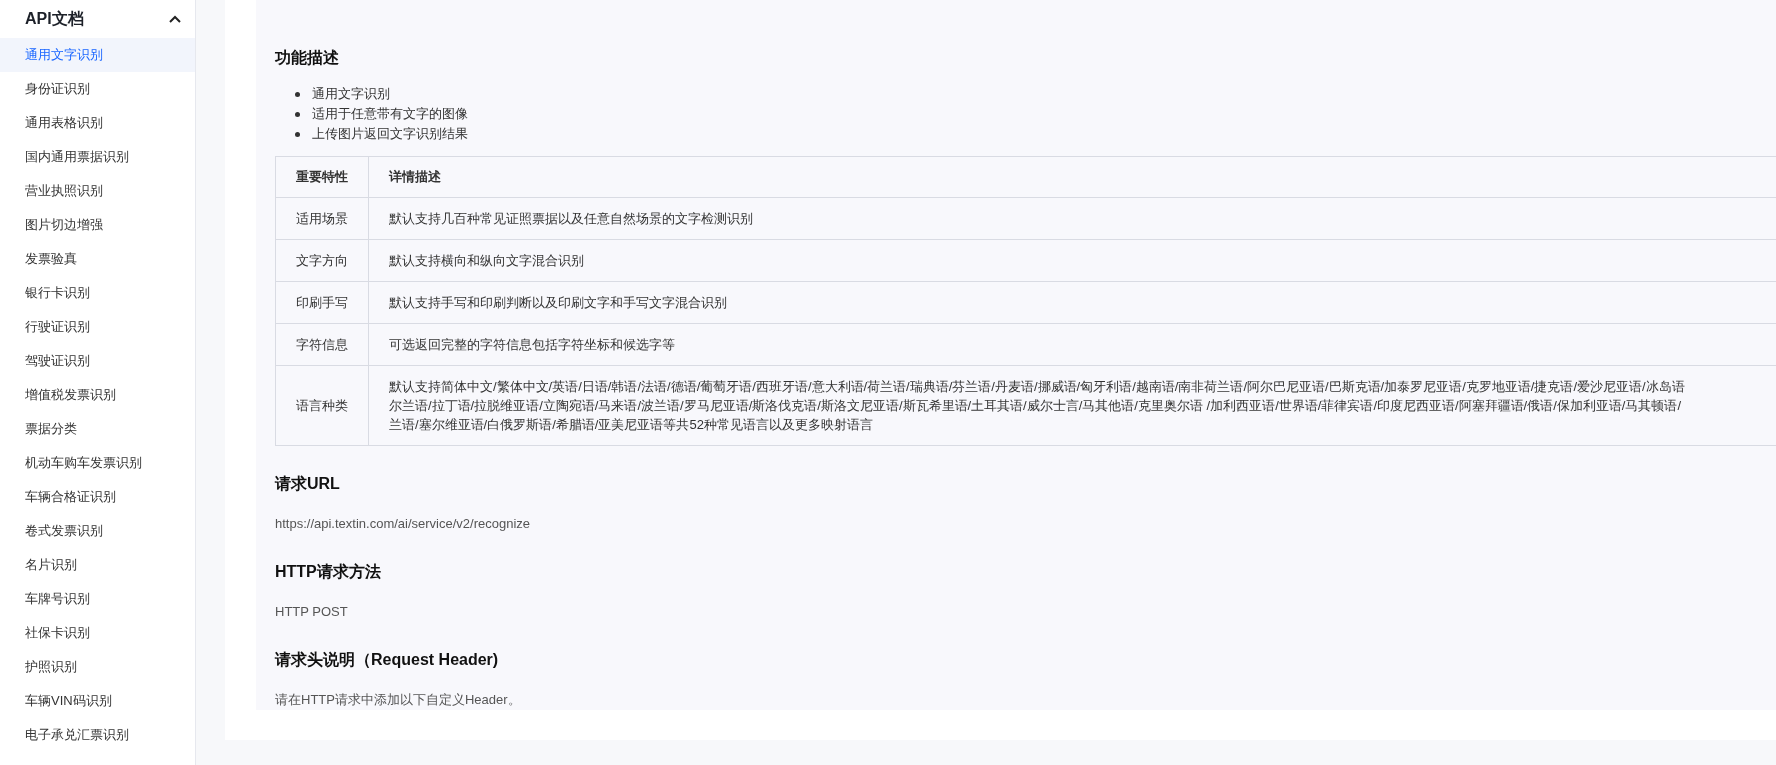  Describe the element at coordinates (322, 302) in the screenshot. I see `table-cell: 印刷手写` at that location.